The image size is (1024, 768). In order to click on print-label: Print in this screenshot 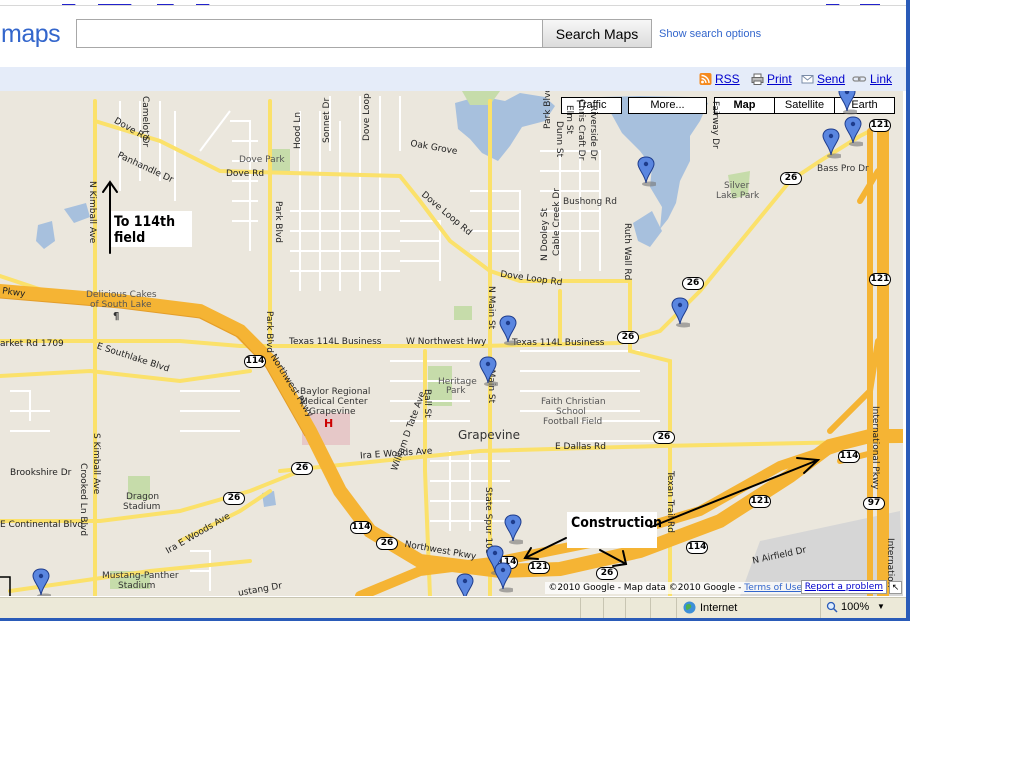, I will do `click(779, 79)`.